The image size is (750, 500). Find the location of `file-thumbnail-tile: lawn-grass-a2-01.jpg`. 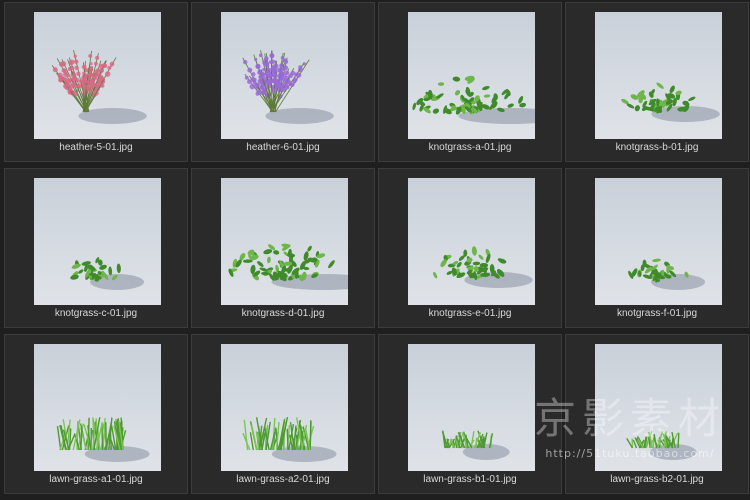

file-thumbnail-tile: lawn-grass-a2-01.jpg is located at coordinates (283, 414).